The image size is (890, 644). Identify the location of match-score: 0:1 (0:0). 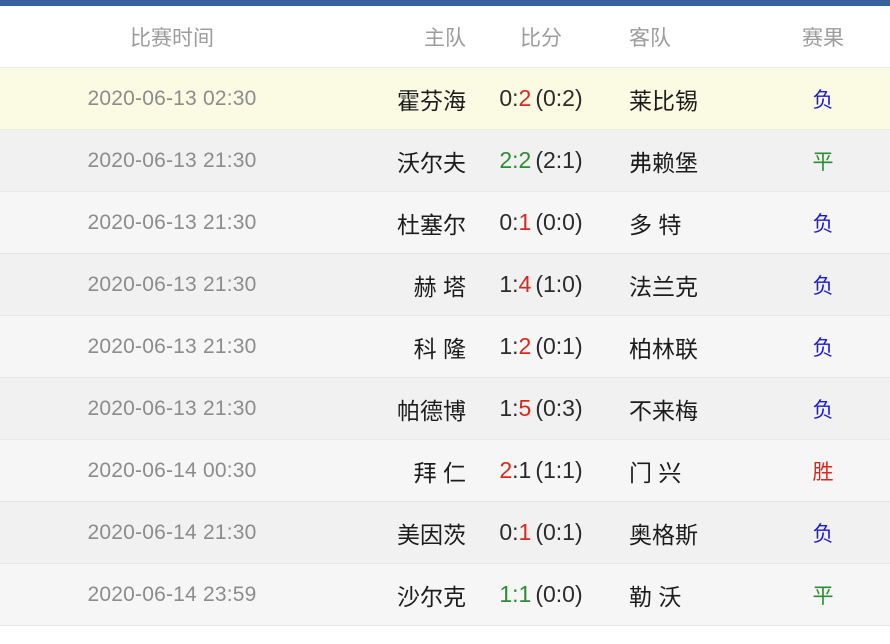
(541, 222).